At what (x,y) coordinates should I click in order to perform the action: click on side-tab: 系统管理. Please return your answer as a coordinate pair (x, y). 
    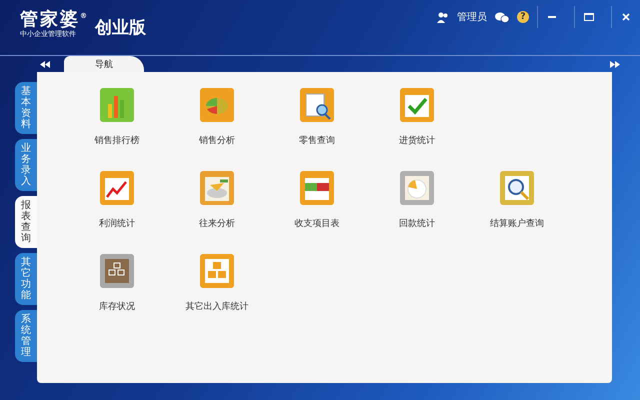
    Looking at the image, I should click on (26, 336).